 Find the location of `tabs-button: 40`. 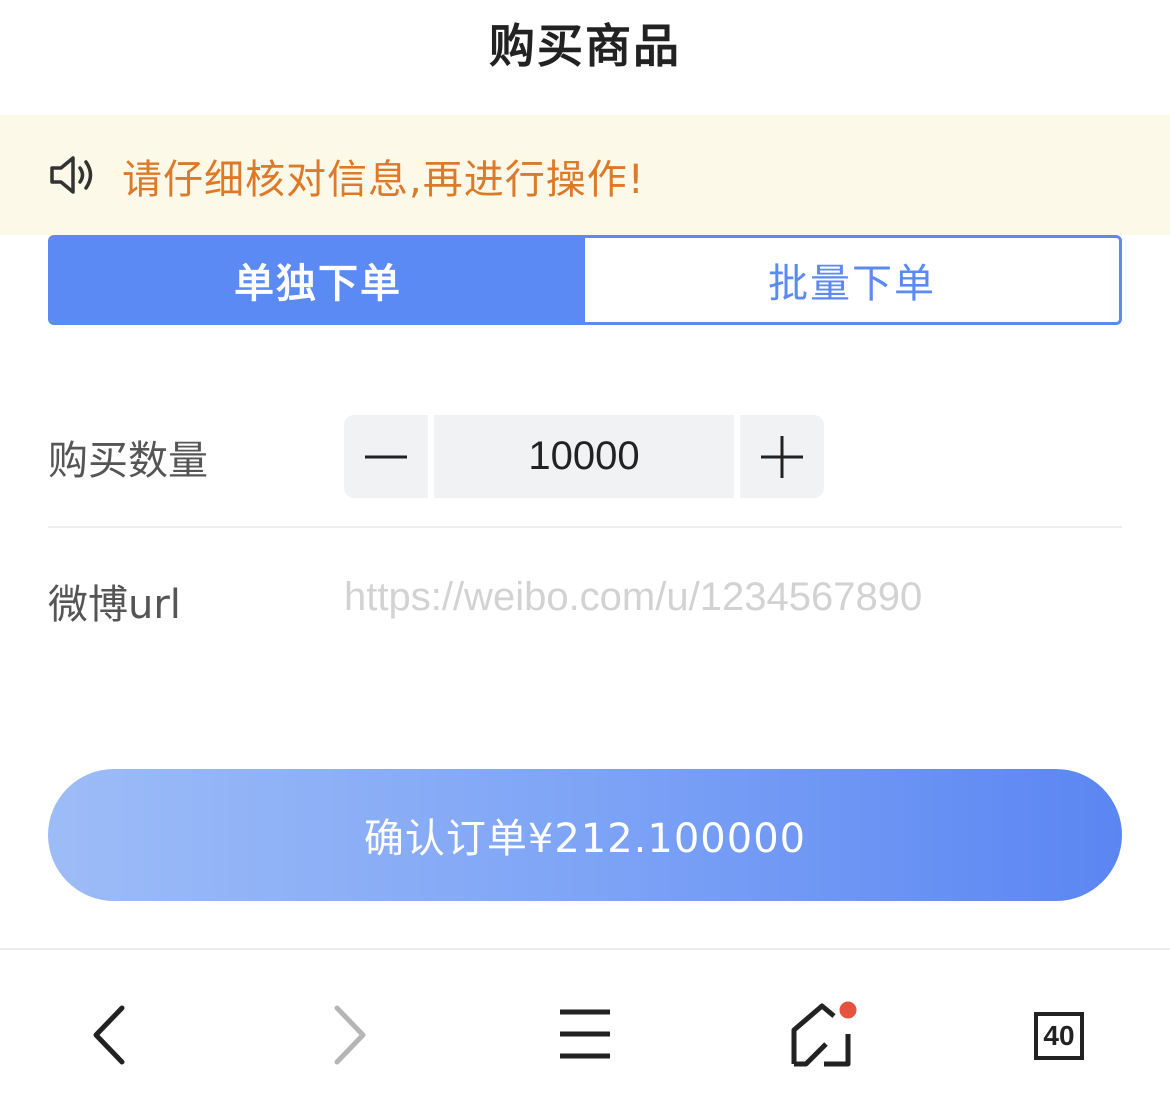

tabs-button: 40 is located at coordinates (1057, 1035).